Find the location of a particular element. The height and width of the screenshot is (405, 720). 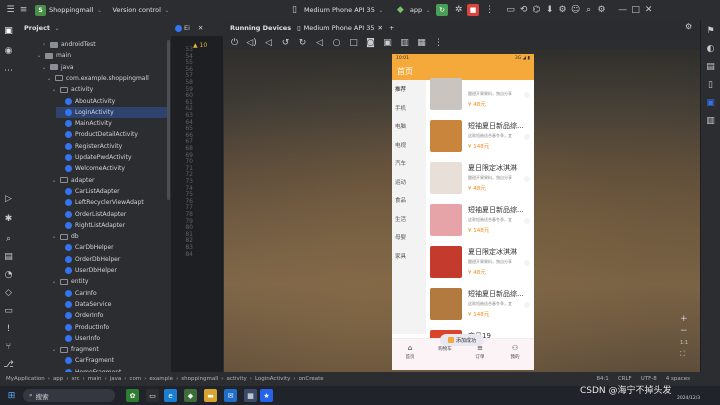

pinned-app-icon: ★ is located at coordinates (266, 395).